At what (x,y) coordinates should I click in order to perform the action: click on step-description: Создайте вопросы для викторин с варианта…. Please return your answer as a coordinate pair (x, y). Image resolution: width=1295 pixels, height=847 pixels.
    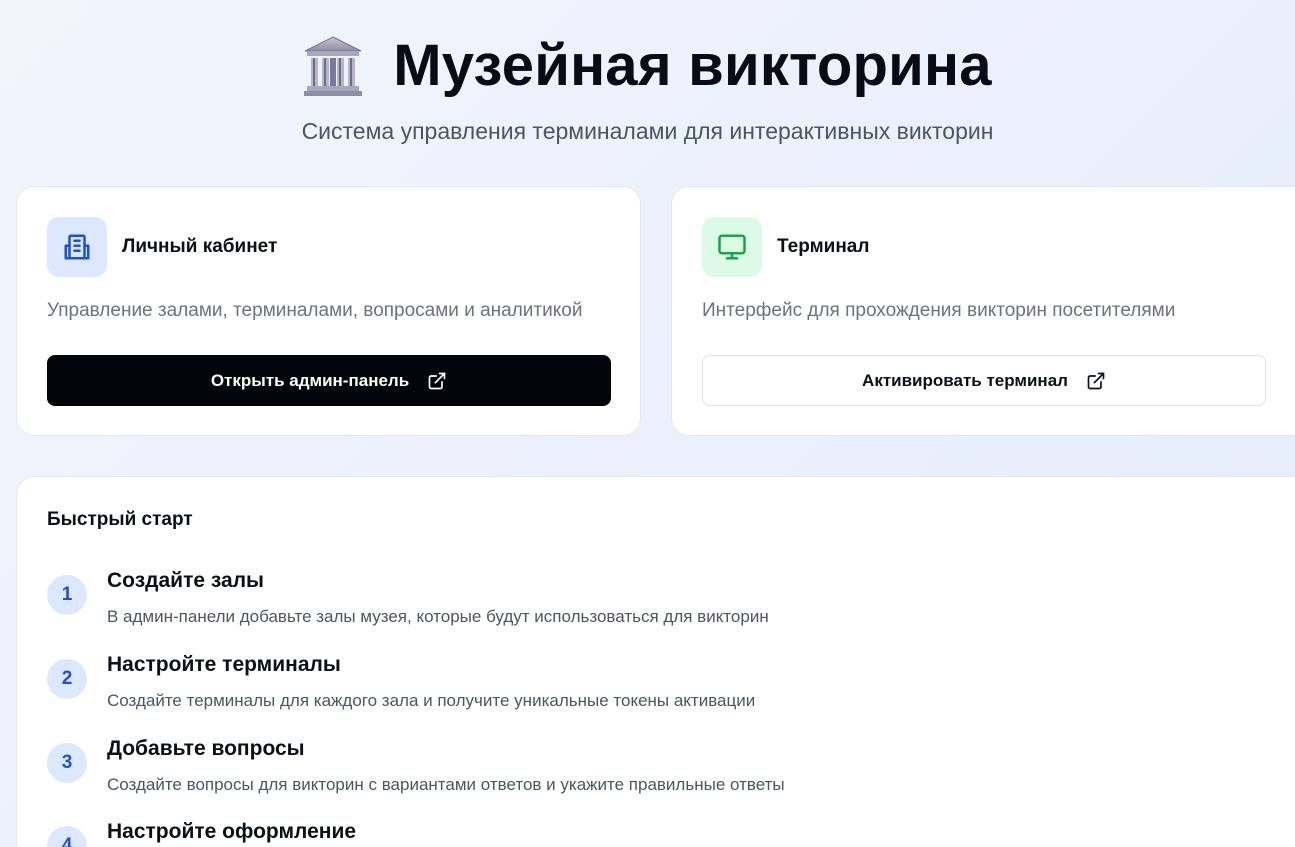
    Looking at the image, I should click on (446, 784).